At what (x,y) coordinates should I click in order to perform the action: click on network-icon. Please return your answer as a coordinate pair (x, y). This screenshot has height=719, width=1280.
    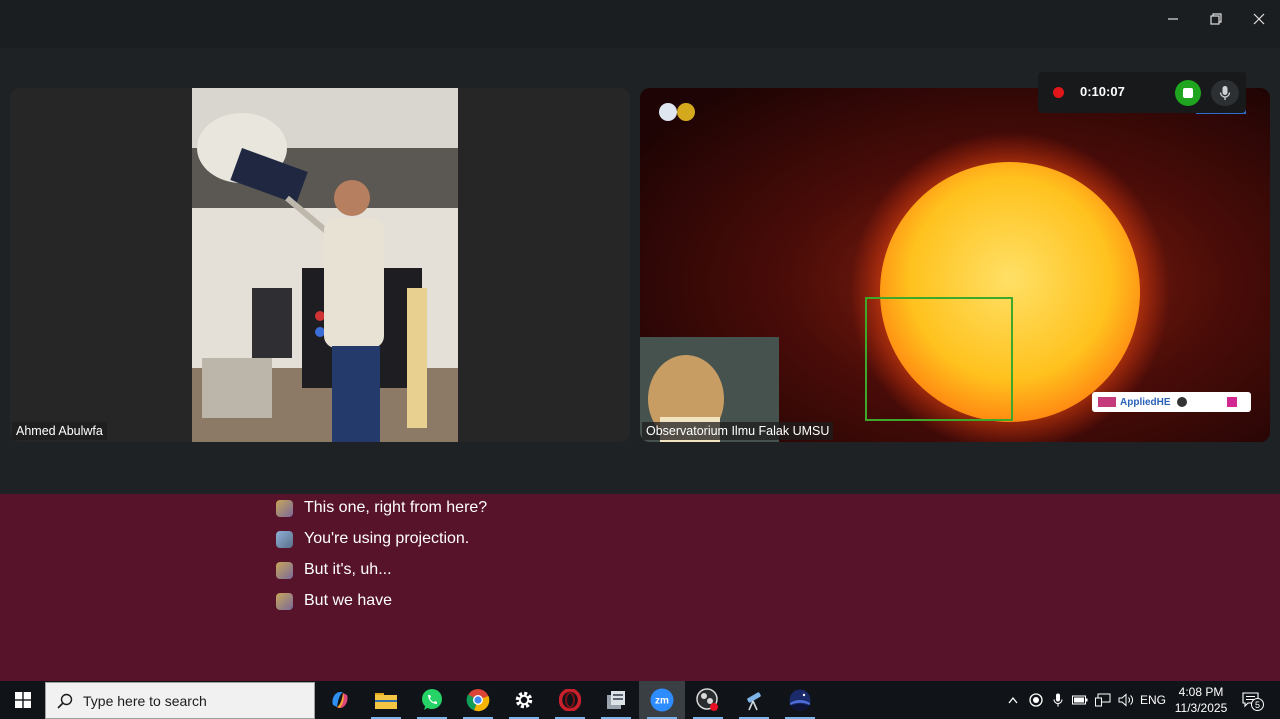
    Looking at the image, I should click on (1103, 700).